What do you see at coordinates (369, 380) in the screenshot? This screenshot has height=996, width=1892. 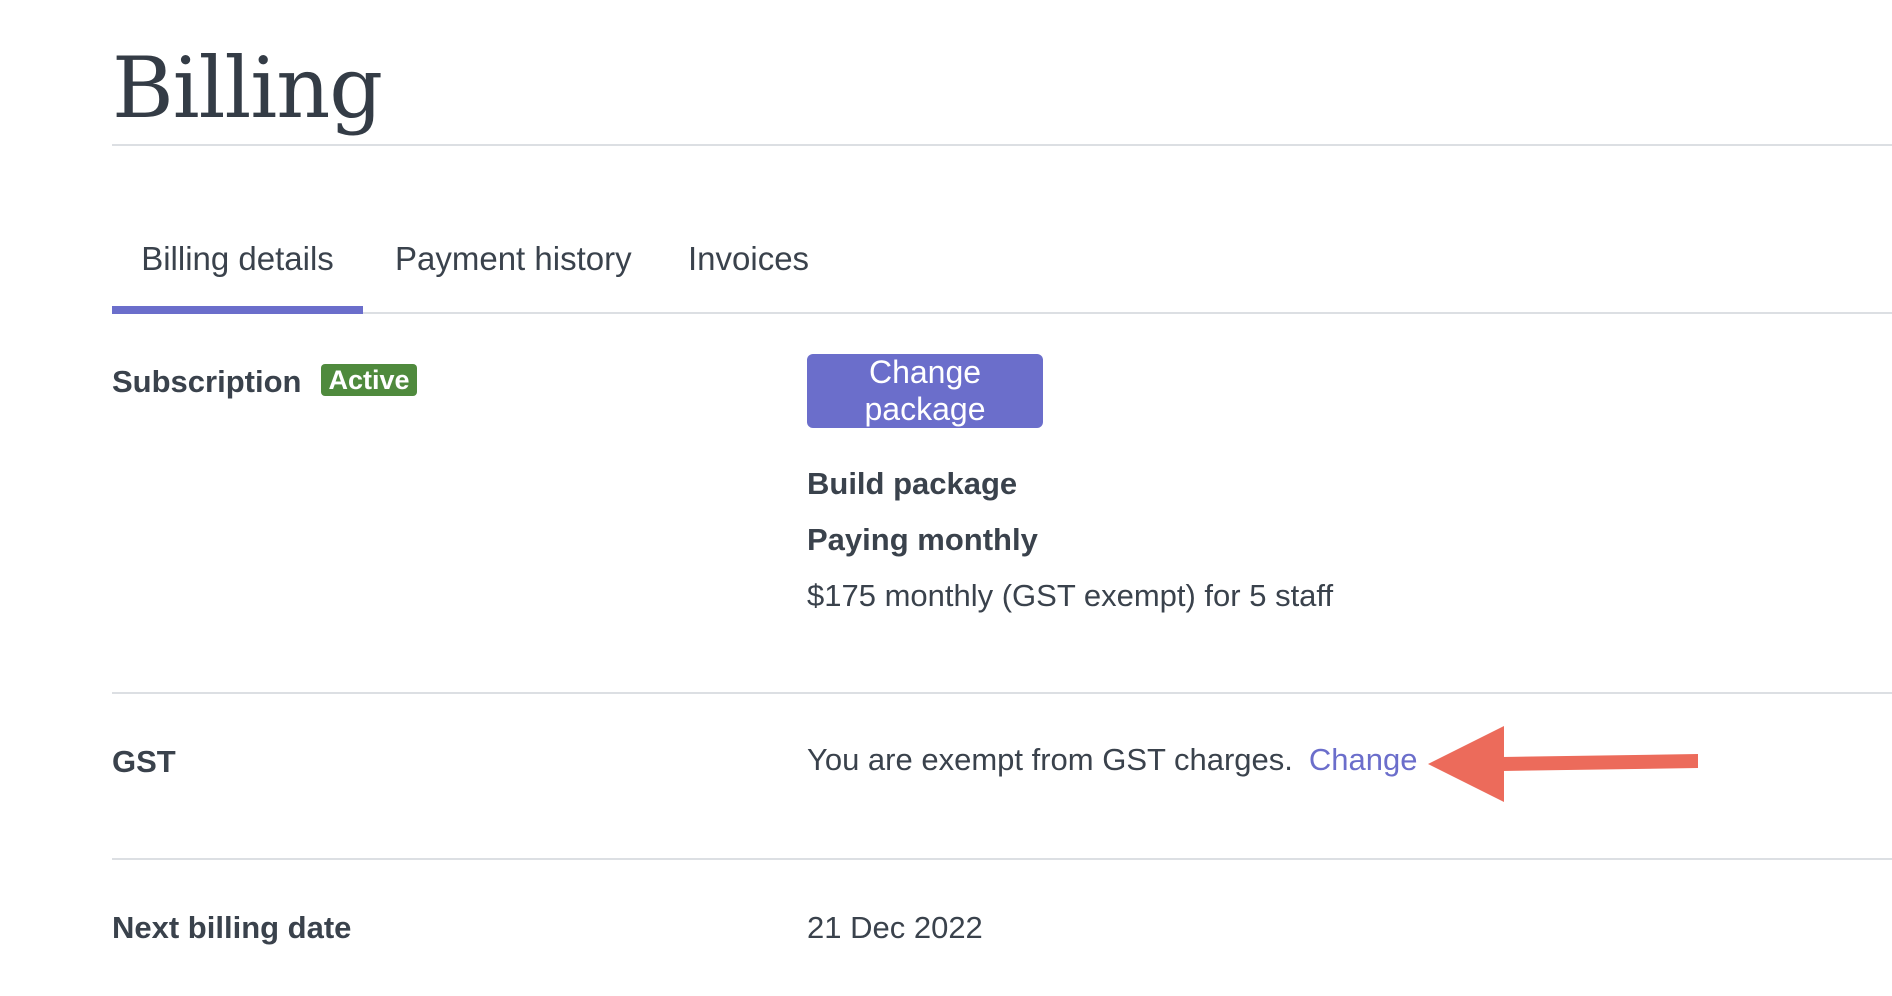 I see `status-badge: Active` at bounding box center [369, 380].